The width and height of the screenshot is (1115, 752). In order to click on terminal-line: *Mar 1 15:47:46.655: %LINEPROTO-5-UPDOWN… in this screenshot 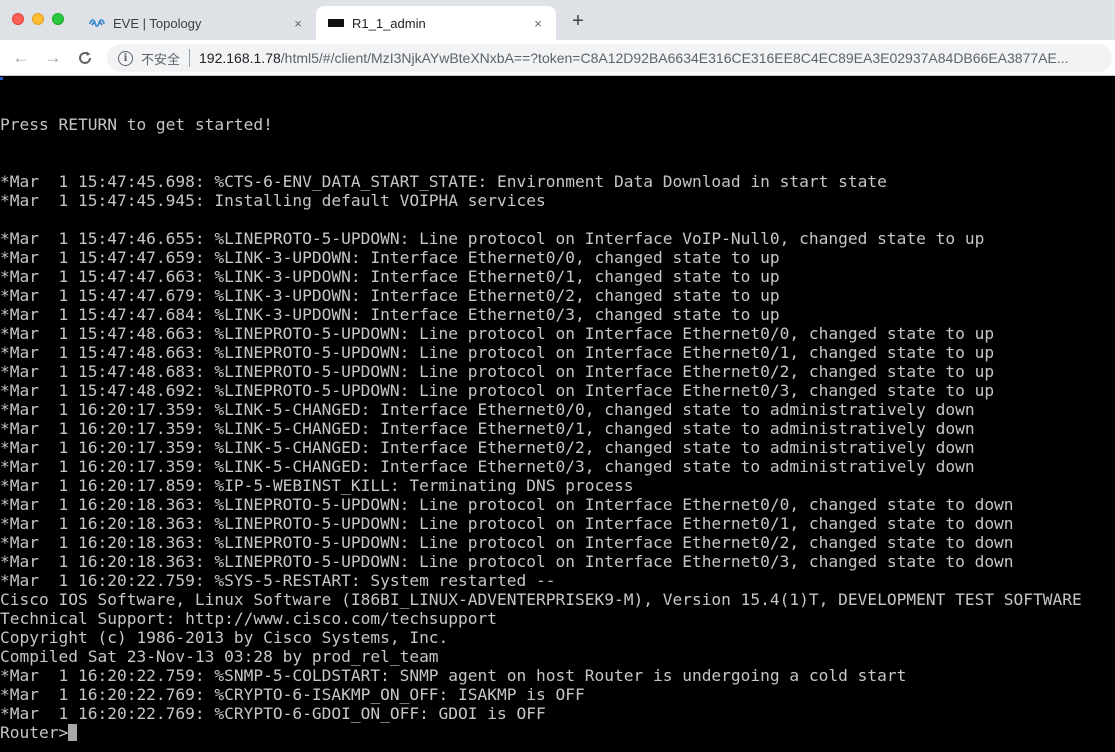, I will do `click(492, 238)`.